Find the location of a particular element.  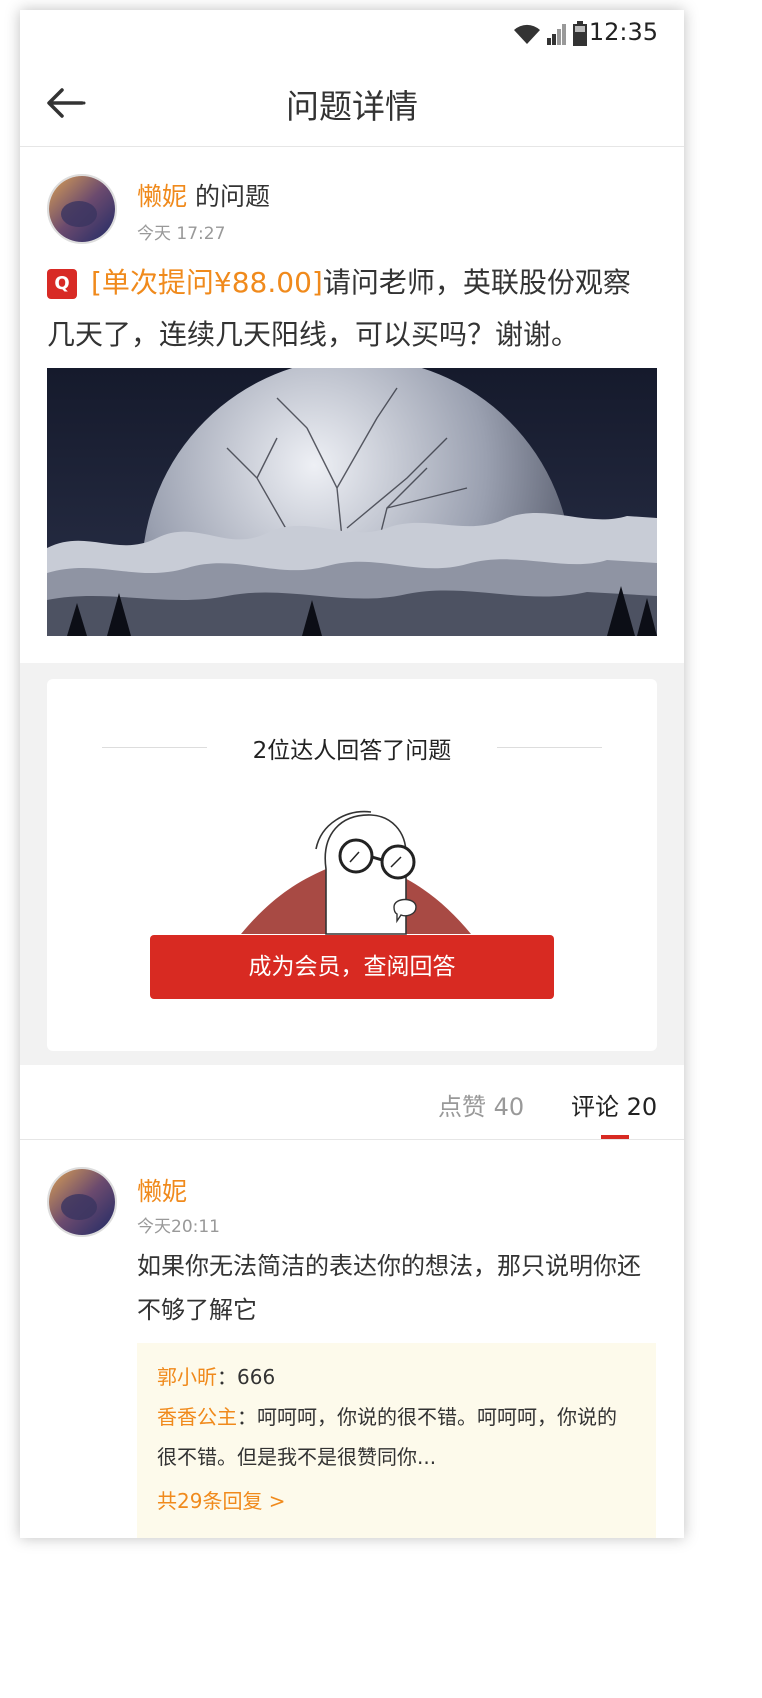

comment-avatar-image is located at coordinates (82, 1202).